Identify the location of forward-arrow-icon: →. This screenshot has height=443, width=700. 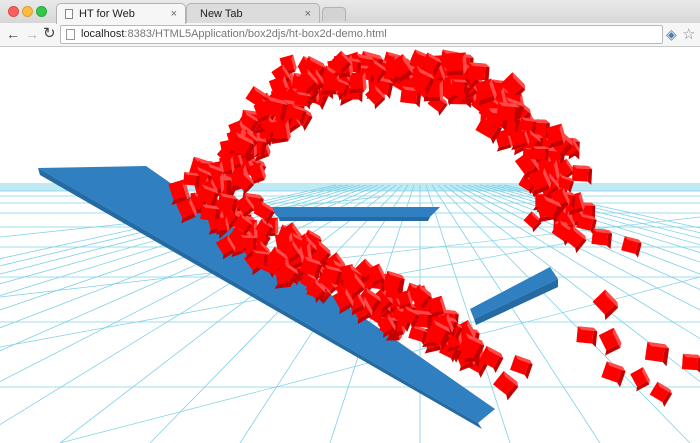
(32, 34).